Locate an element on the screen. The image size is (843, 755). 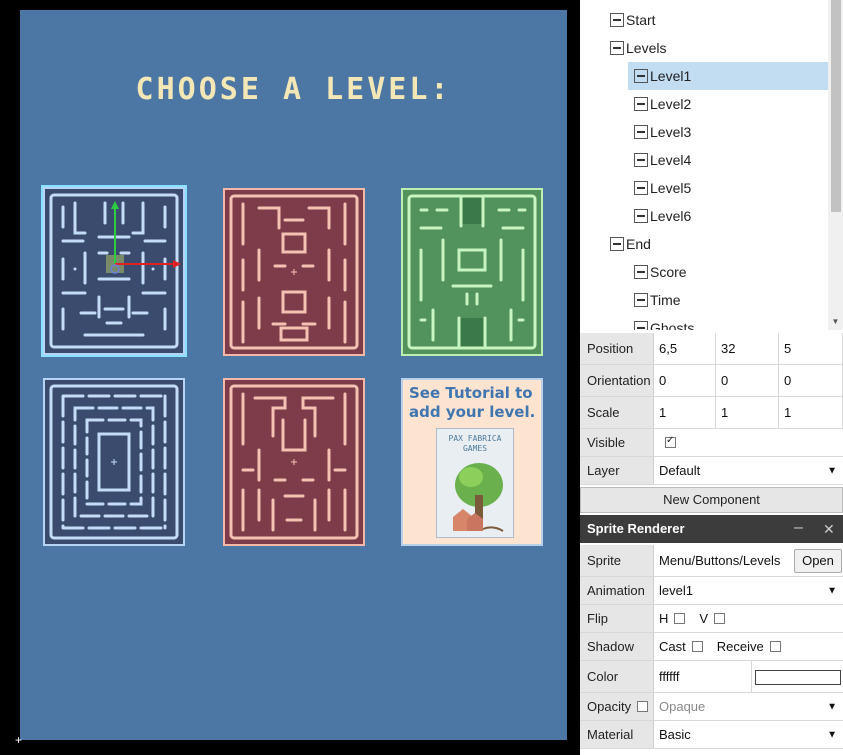
layer-label: Layer is located at coordinates (617, 470).